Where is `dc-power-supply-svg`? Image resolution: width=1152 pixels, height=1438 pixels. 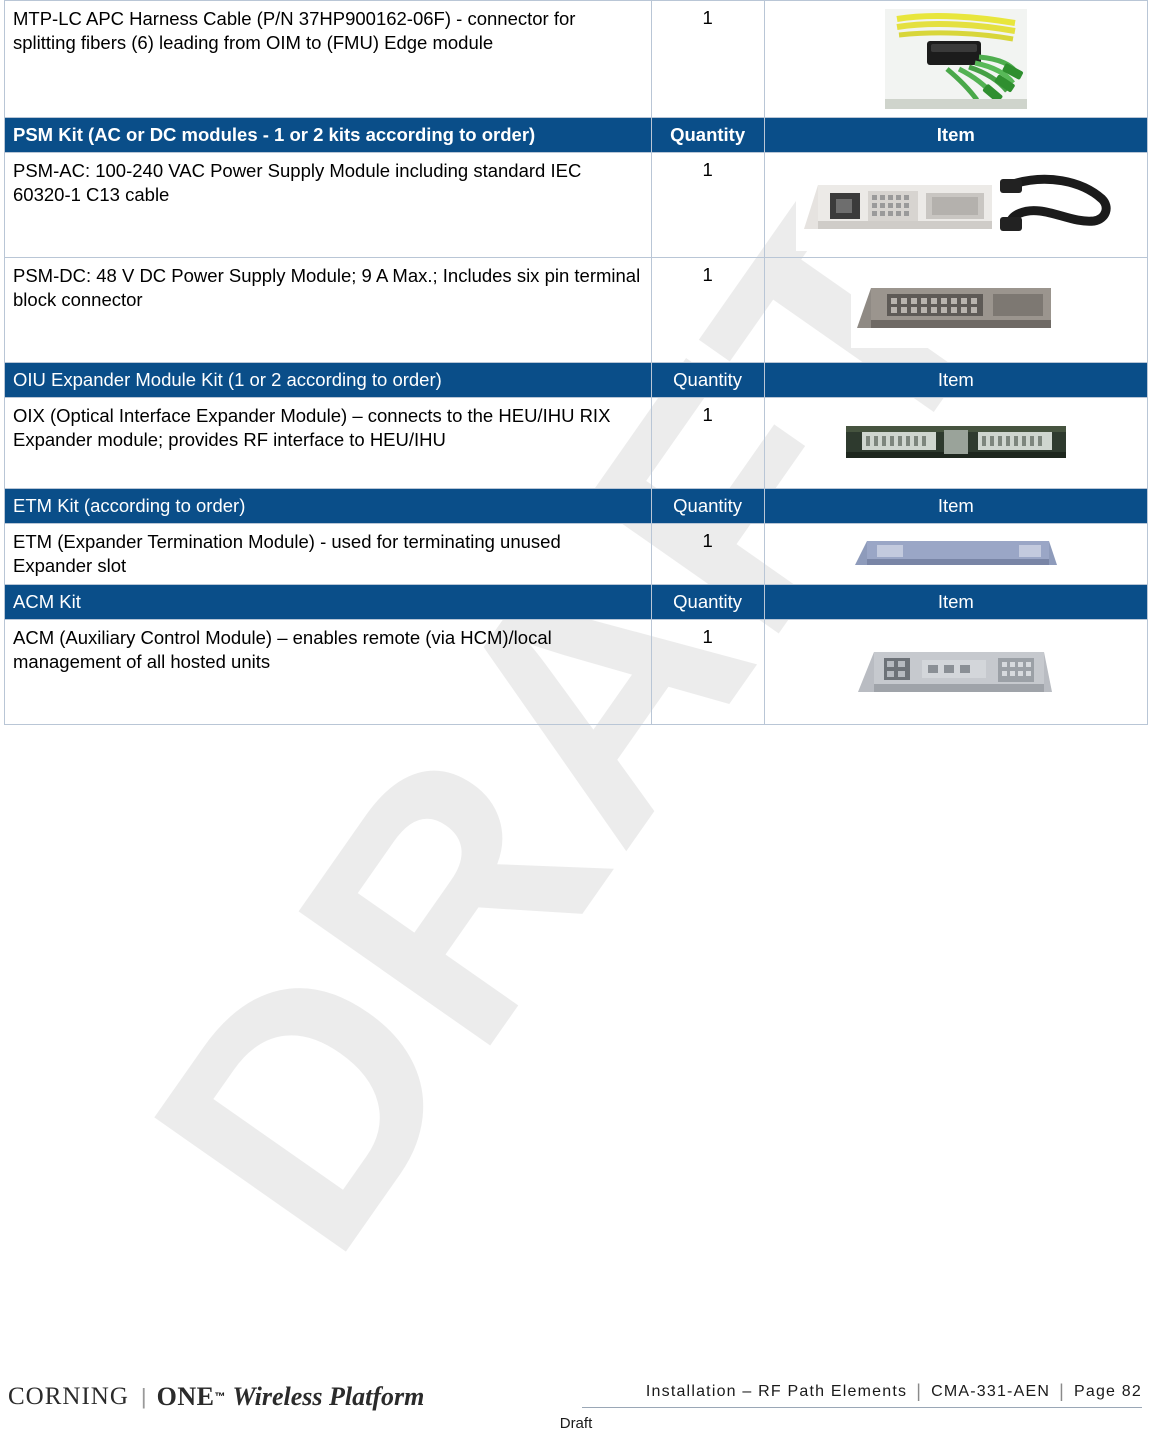 dc-power-supply-svg is located at coordinates (955, 310).